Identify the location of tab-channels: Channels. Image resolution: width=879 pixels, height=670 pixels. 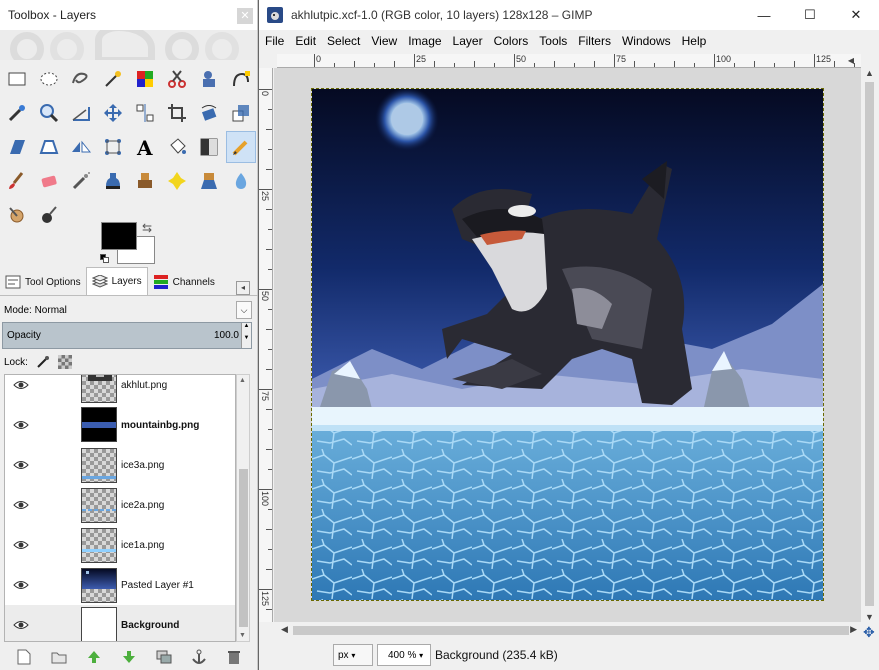
(184, 282).